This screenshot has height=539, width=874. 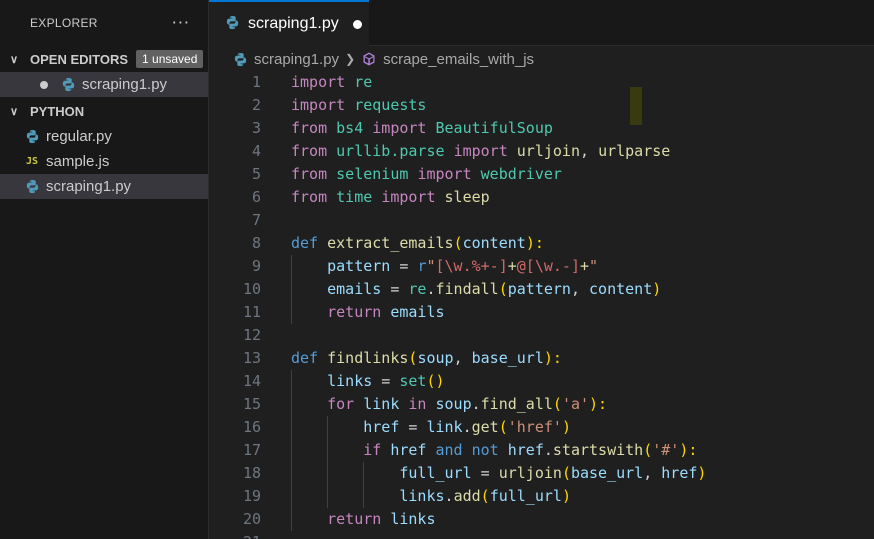 I want to click on tab-scraping1-py: scraping1.py, so click(x=289, y=23).